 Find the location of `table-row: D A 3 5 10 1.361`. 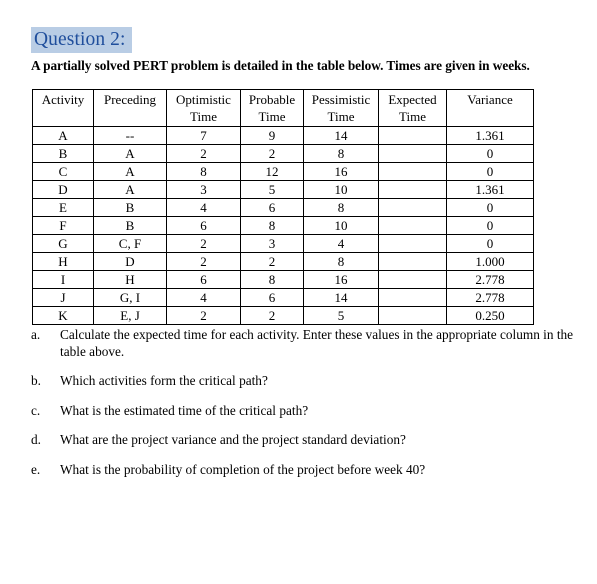

table-row: D A 3 5 10 1.361 is located at coordinates (283, 189).